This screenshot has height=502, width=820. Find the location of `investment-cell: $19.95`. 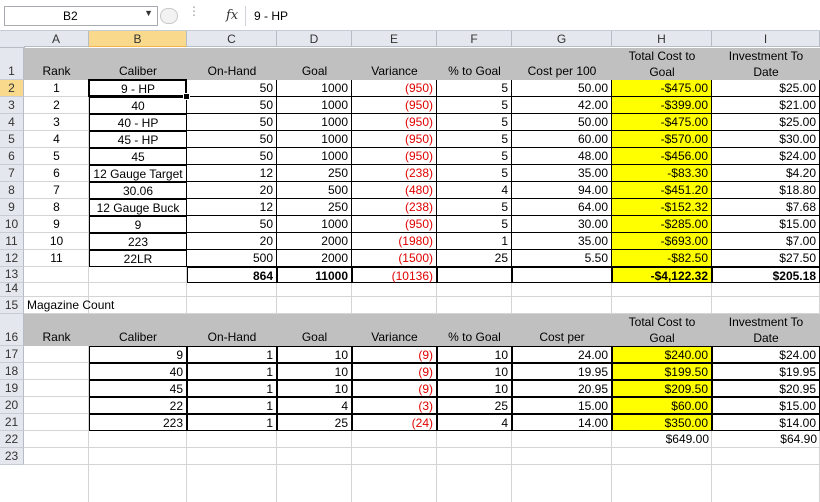

investment-cell: $19.95 is located at coordinates (766, 371).